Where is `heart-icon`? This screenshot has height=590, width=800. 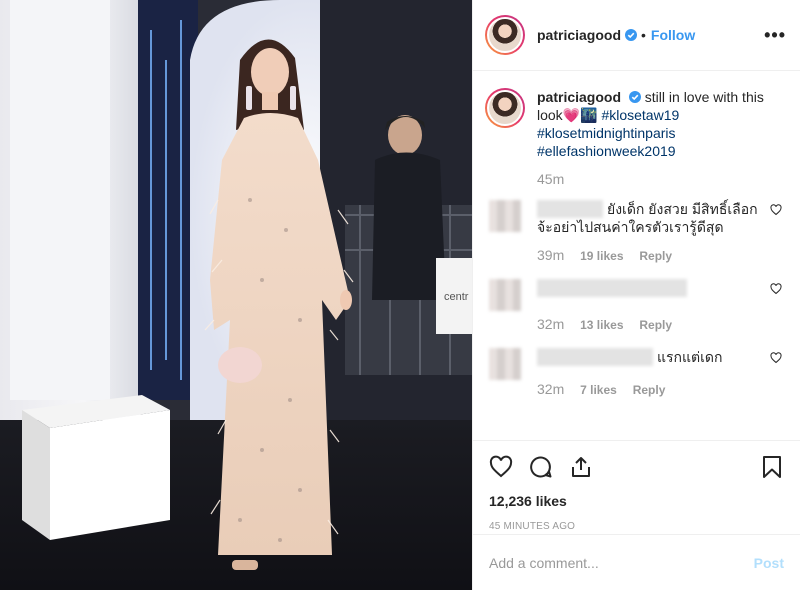 heart-icon is located at coordinates (501, 467).